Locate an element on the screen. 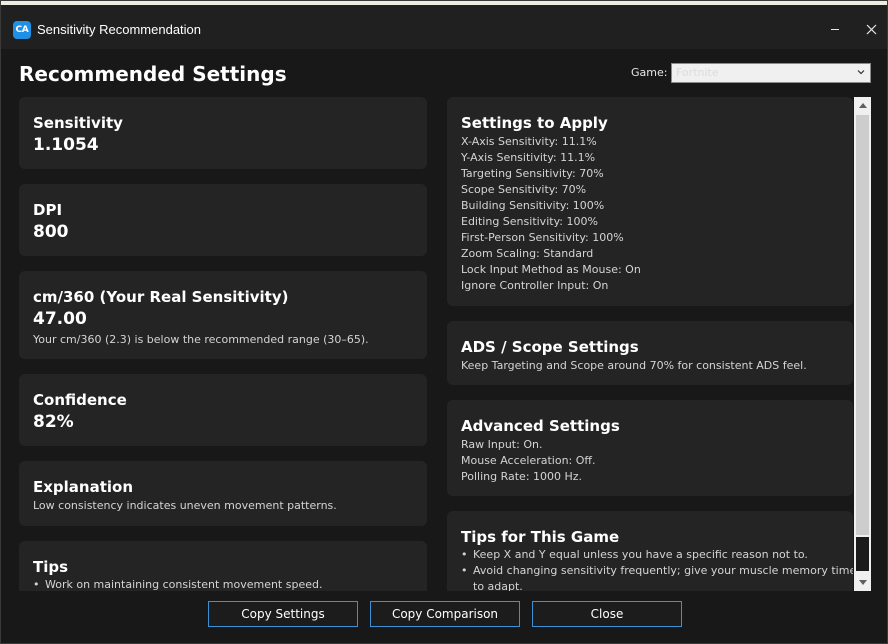 This screenshot has width=888, height=644. list-item: Polling Rate: 1000 Hz. is located at coordinates (522, 476).